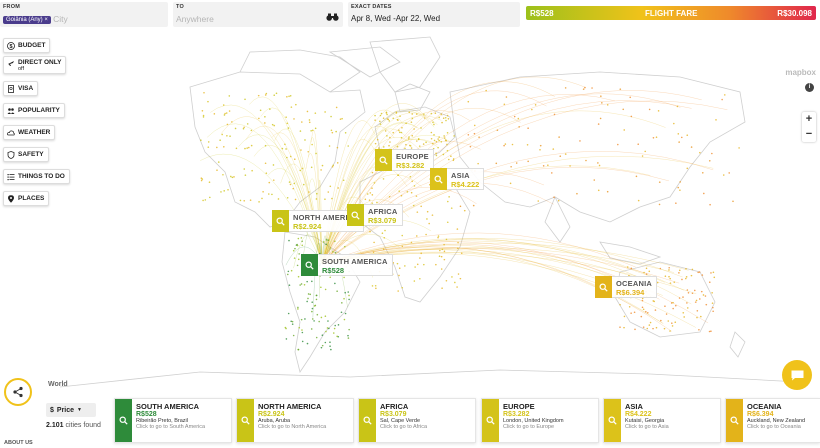 This screenshot has width=820, height=448. What do you see at coordinates (18, 392) in the screenshot?
I see `share-button` at bounding box center [18, 392].